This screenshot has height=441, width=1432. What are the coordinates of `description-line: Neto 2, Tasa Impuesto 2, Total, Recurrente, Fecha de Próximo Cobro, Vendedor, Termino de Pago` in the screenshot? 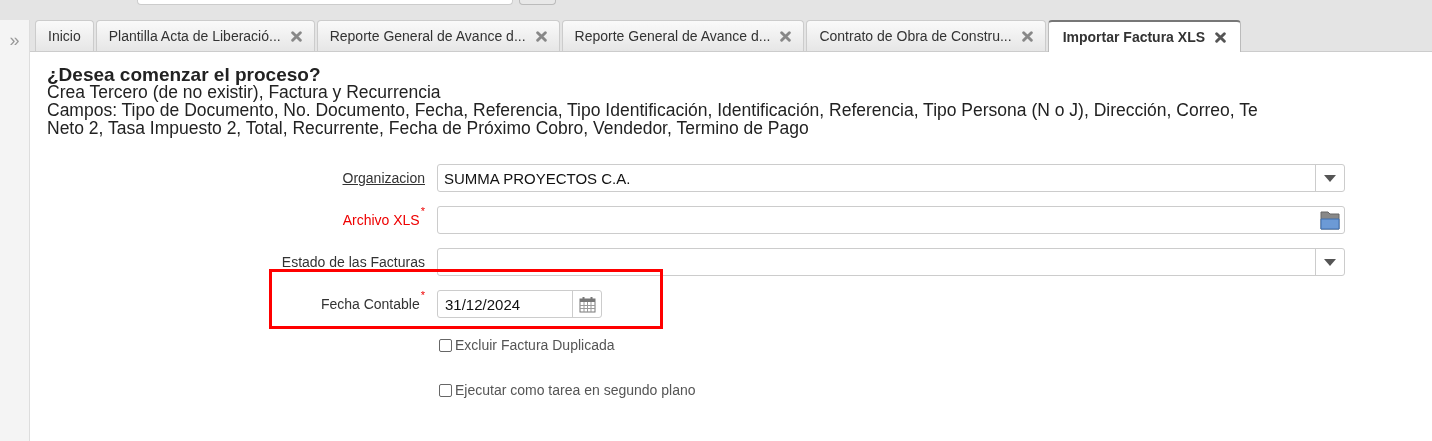 It's located at (428, 128).